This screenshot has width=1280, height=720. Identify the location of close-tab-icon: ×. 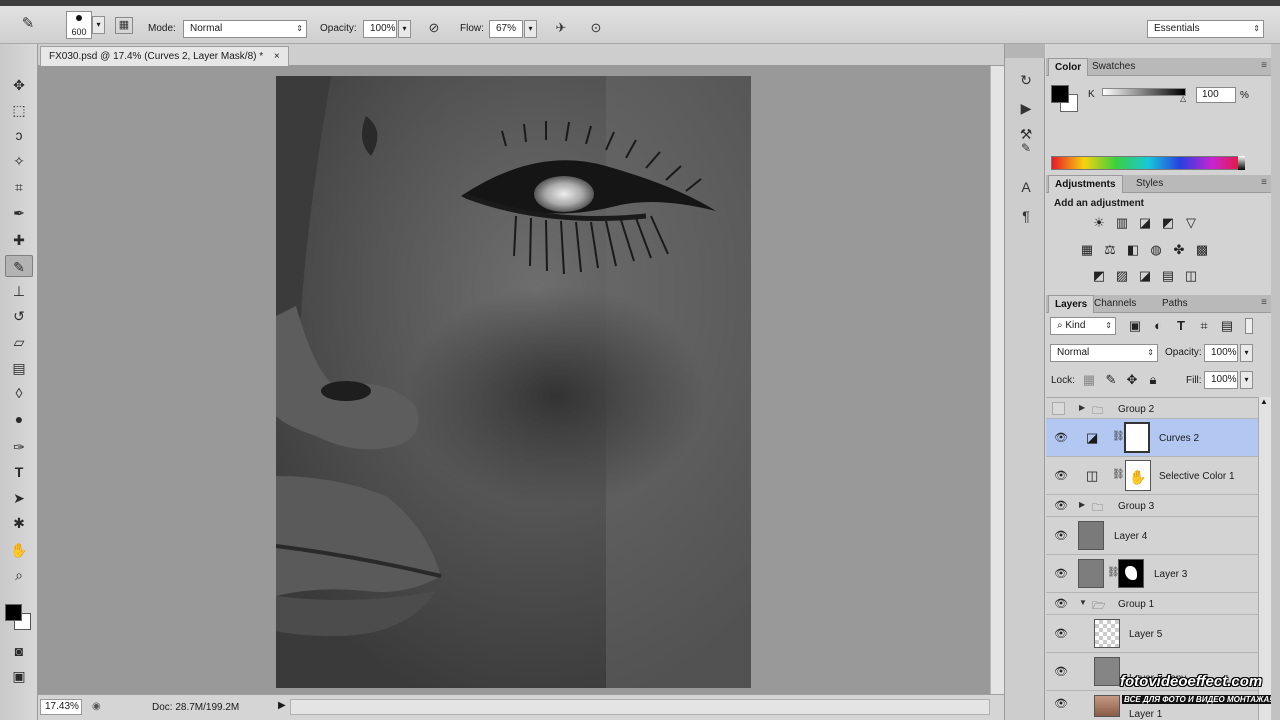
(277, 56).